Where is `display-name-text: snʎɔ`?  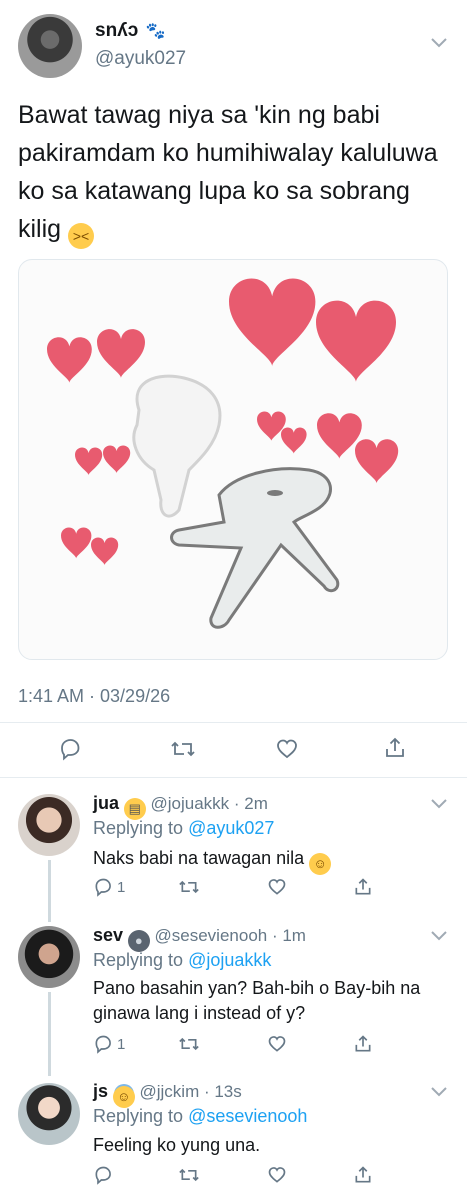 display-name-text: snʎɔ is located at coordinates (117, 30).